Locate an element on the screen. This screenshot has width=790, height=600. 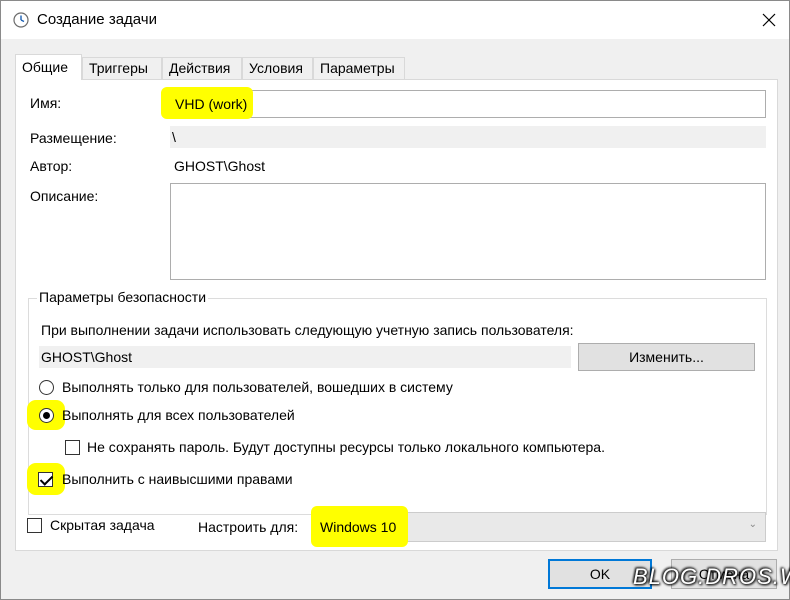
security-group-title: Параметры безопасности is located at coordinates (123, 297).